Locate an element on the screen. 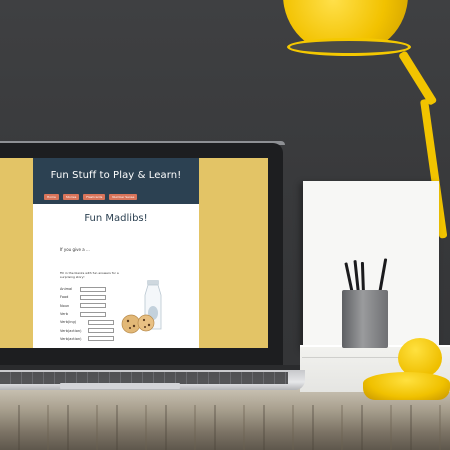 The height and width of the screenshot is (450, 450). field-label: Animal is located at coordinates (66, 289).